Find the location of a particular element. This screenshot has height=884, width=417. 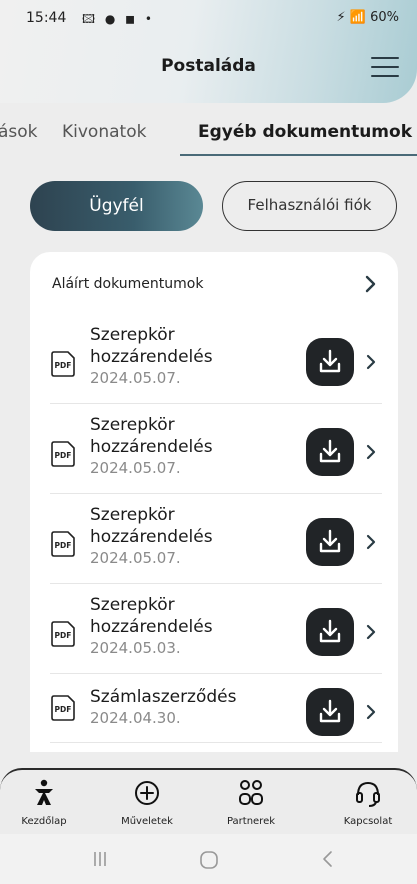

document-tabs: ások Kivonatok Egyéb dokumentumok is located at coordinates (208, 136).